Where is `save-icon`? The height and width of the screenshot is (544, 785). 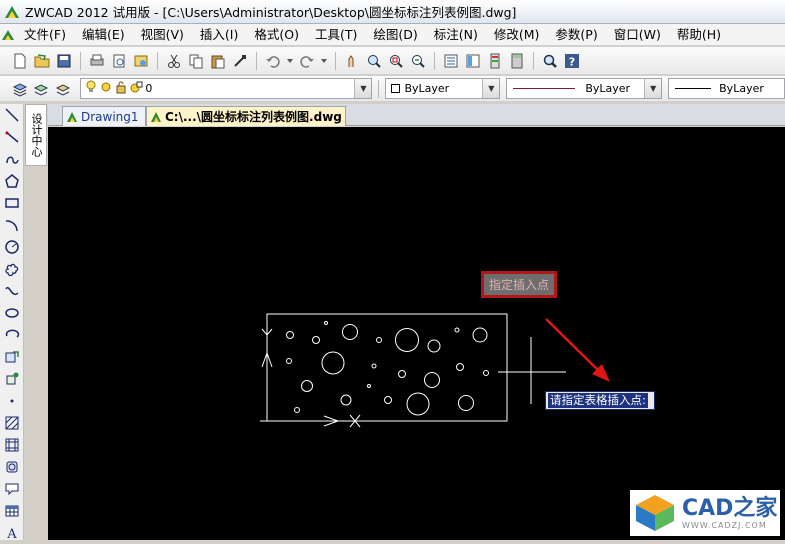 save-icon is located at coordinates (64, 61).